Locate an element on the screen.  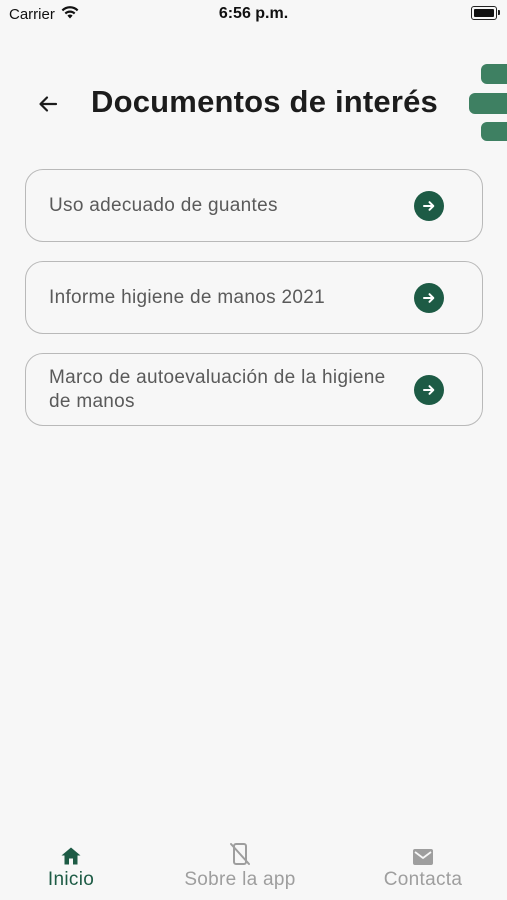
mail-icon is located at coordinates (423, 857).